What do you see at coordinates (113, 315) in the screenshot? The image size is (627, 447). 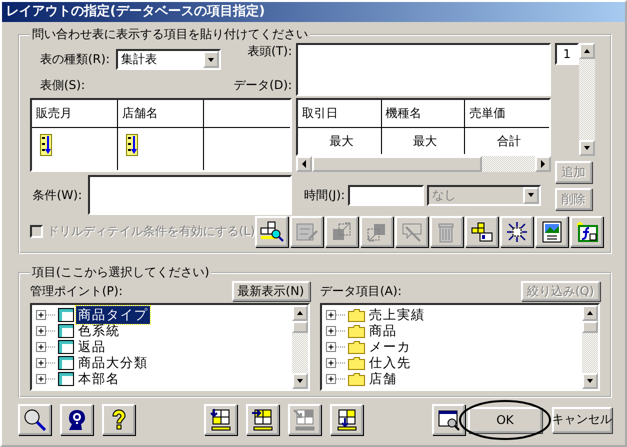 I see `tree-item: 商品タイプ` at bounding box center [113, 315].